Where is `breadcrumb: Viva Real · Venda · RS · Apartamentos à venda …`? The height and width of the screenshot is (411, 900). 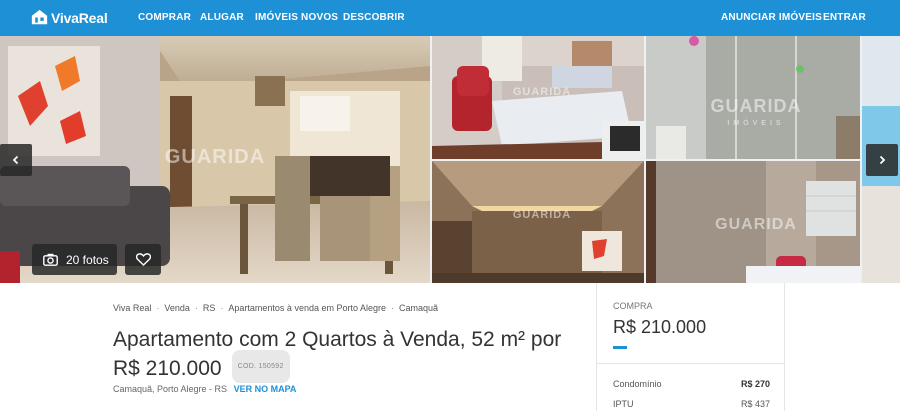 breadcrumb: Viva Real · Venda · RS · Apartamentos à venda … is located at coordinates (275, 308).